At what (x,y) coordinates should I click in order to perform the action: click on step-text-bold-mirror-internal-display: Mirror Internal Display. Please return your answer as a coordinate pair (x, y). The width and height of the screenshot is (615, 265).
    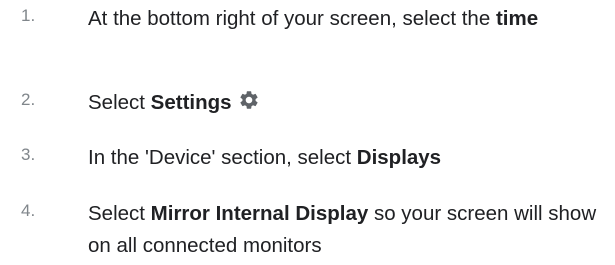
    Looking at the image, I should click on (259, 213).